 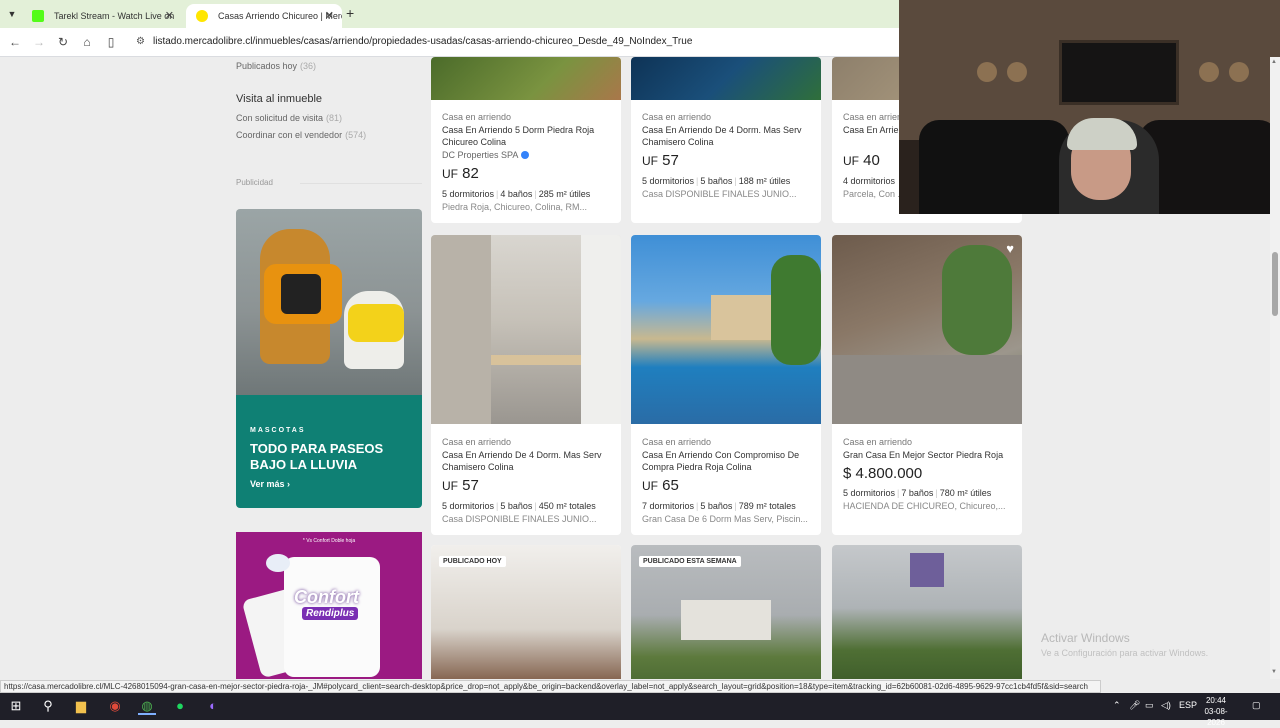 I want to click on scrollbar-thumb, so click(x=1275, y=284).